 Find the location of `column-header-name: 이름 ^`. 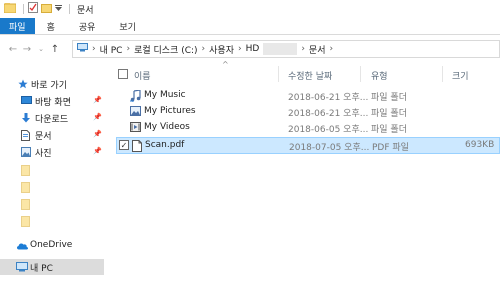

column-header-name: 이름 ^ is located at coordinates (209, 72).